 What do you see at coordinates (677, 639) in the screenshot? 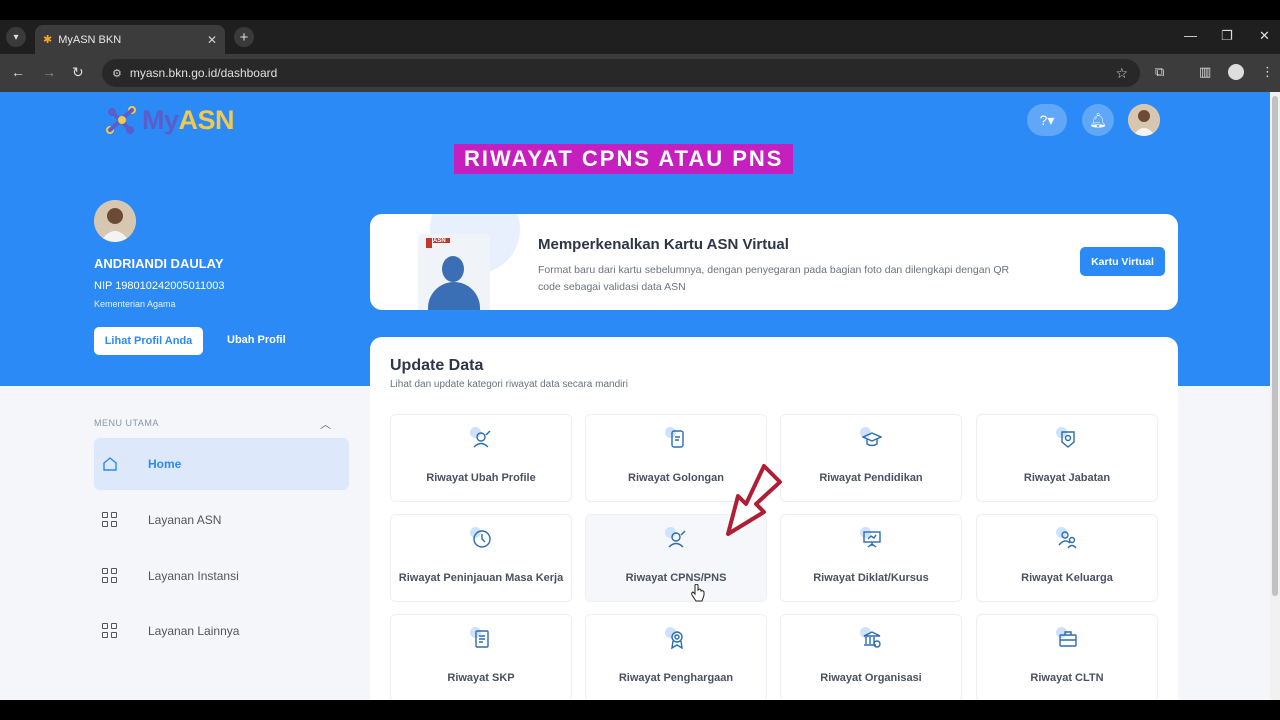
I see `award-icon` at bounding box center [677, 639].